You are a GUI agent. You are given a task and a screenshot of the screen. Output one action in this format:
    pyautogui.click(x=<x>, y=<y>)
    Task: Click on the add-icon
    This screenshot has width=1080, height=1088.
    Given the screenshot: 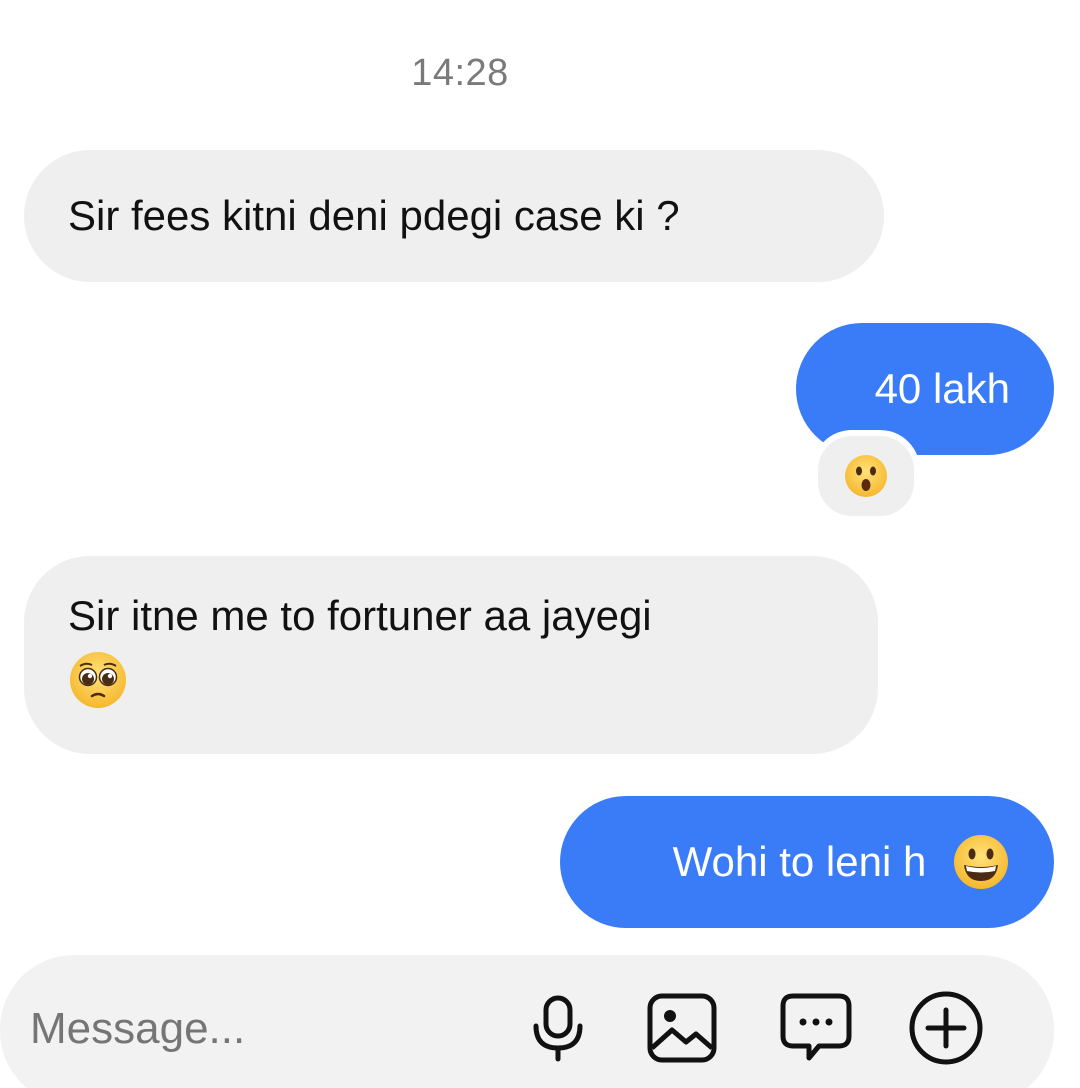 What is the action you would take?
    pyautogui.click(x=946, y=1028)
    